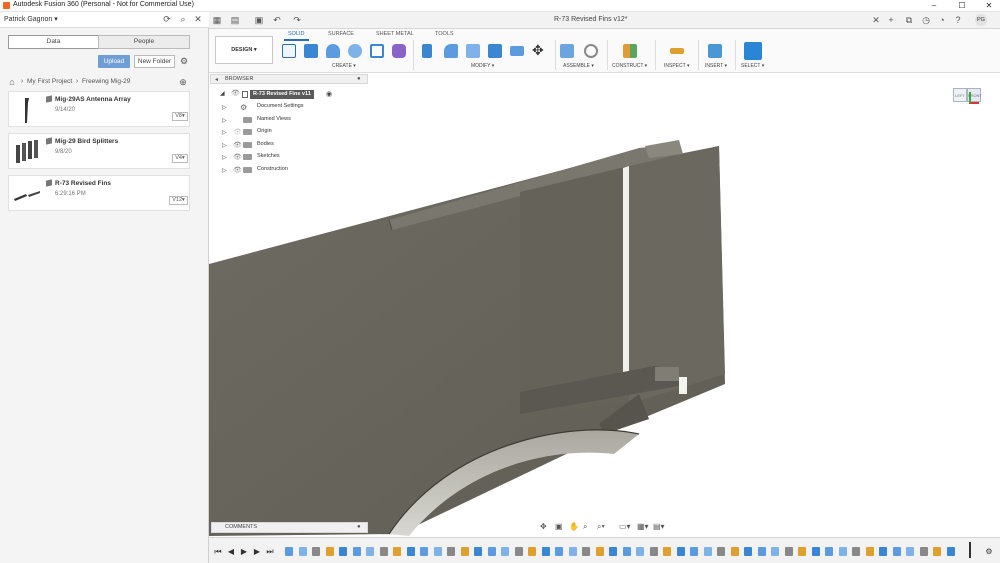  I want to click on close-panel-icon: ✕, so click(198, 19).